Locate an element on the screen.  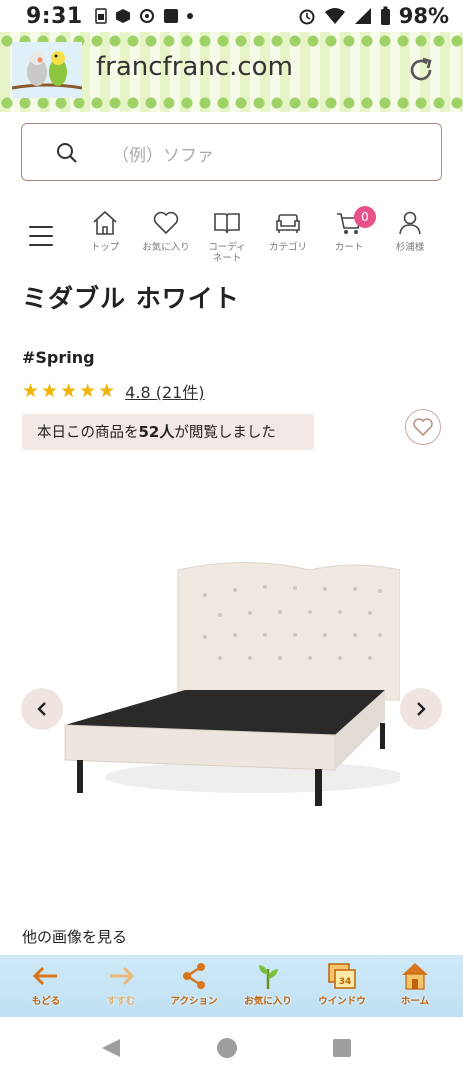
back-arrow-icon is located at coordinates (44, 976).